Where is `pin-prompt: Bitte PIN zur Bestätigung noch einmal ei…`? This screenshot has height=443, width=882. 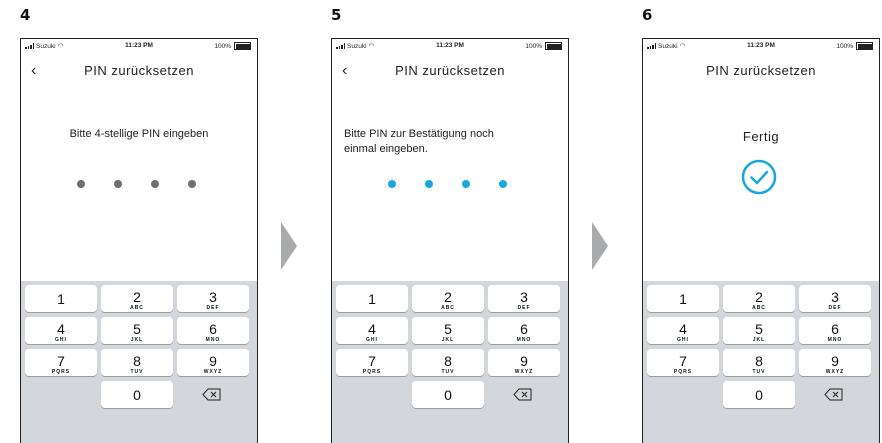 pin-prompt: Bitte PIN zur Bestätigung noch einmal ei… is located at coordinates (419, 142).